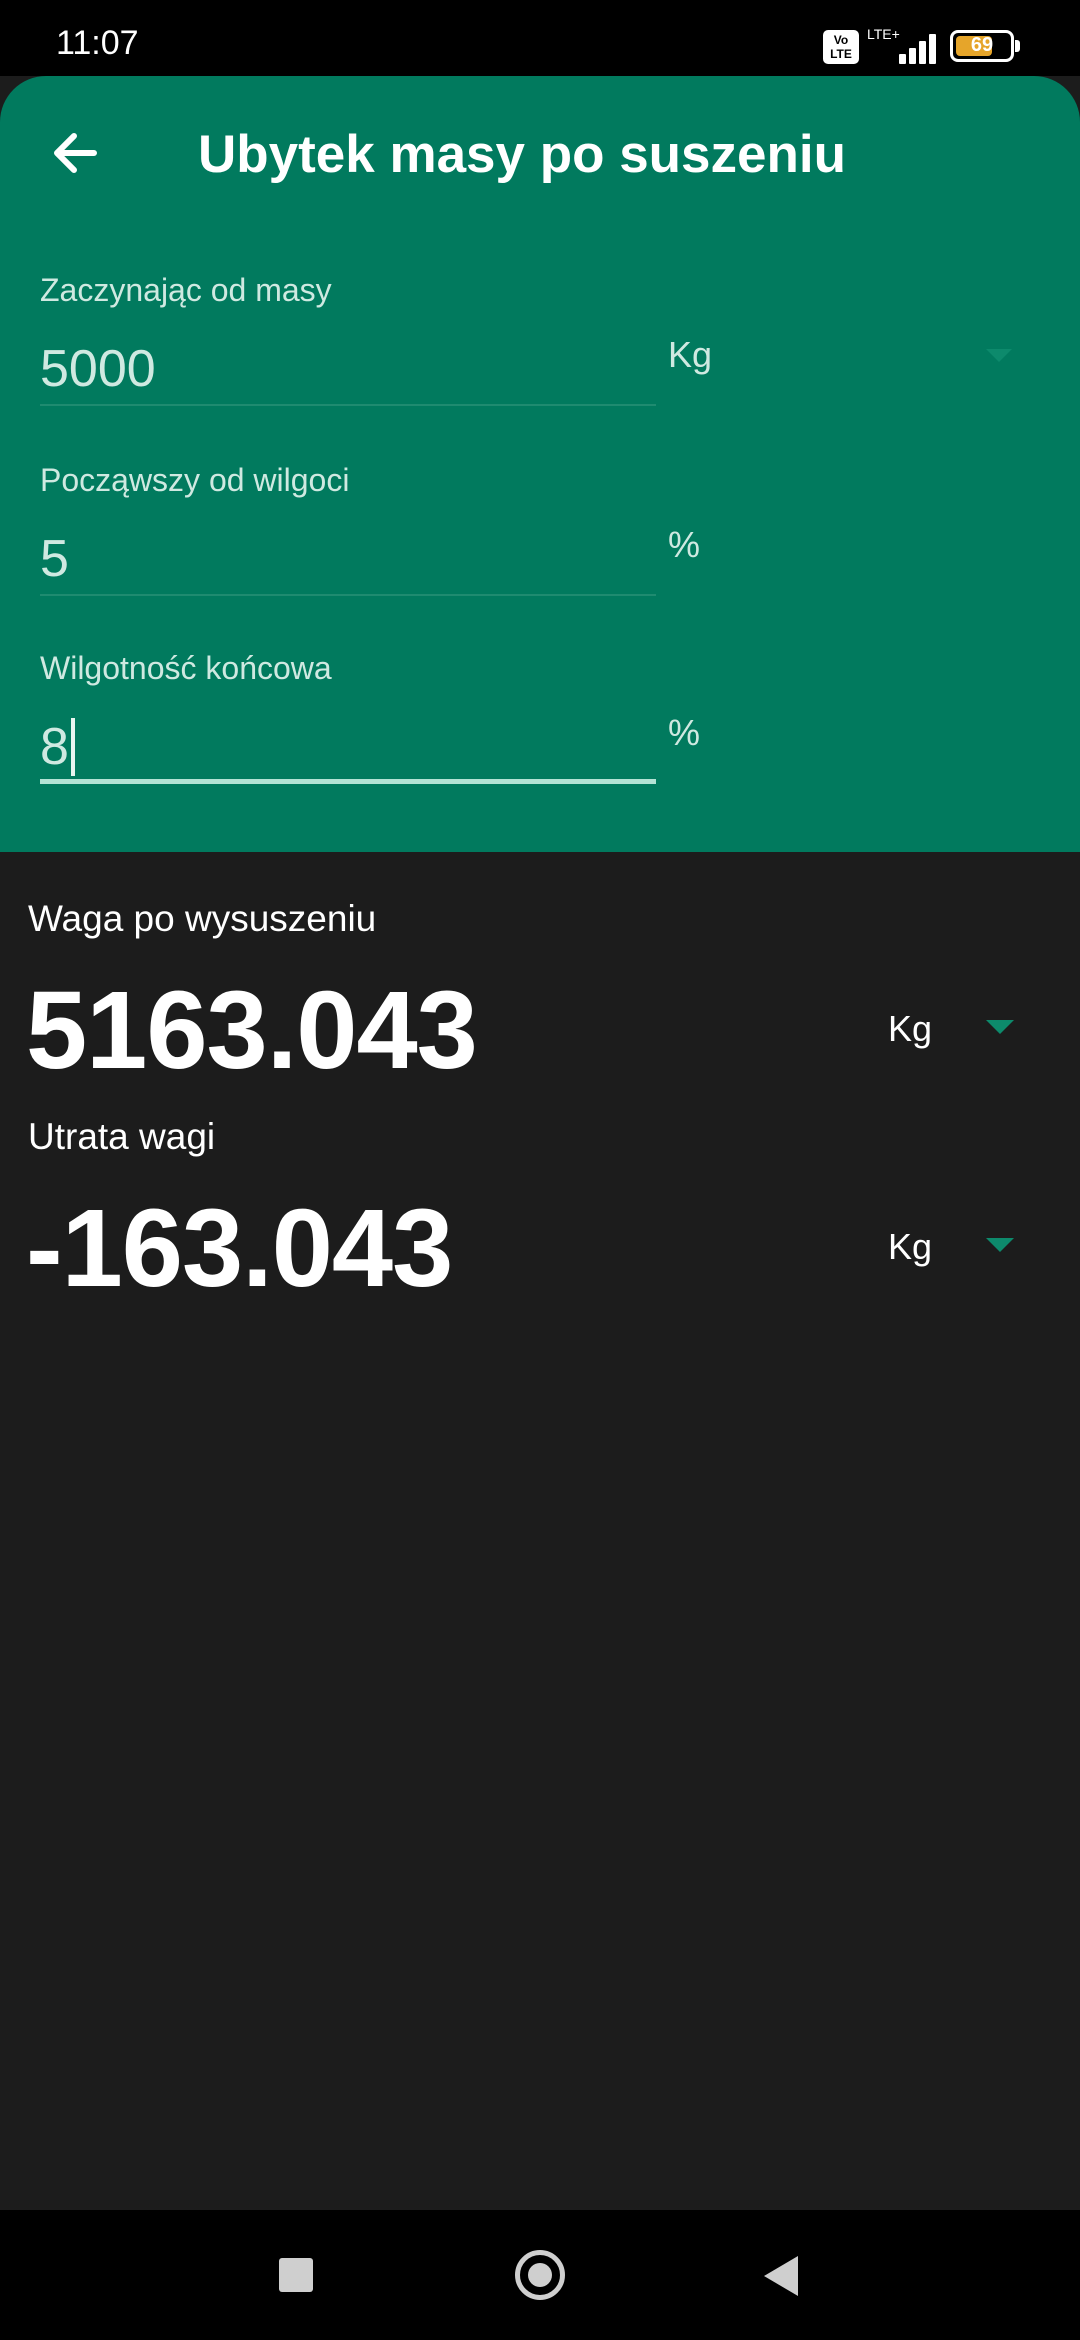 The image size is (1080, 2340). Describe the element at coordinates (841, 47) in the screenshot. I see `volte-icon: Vo LTE` at that location.